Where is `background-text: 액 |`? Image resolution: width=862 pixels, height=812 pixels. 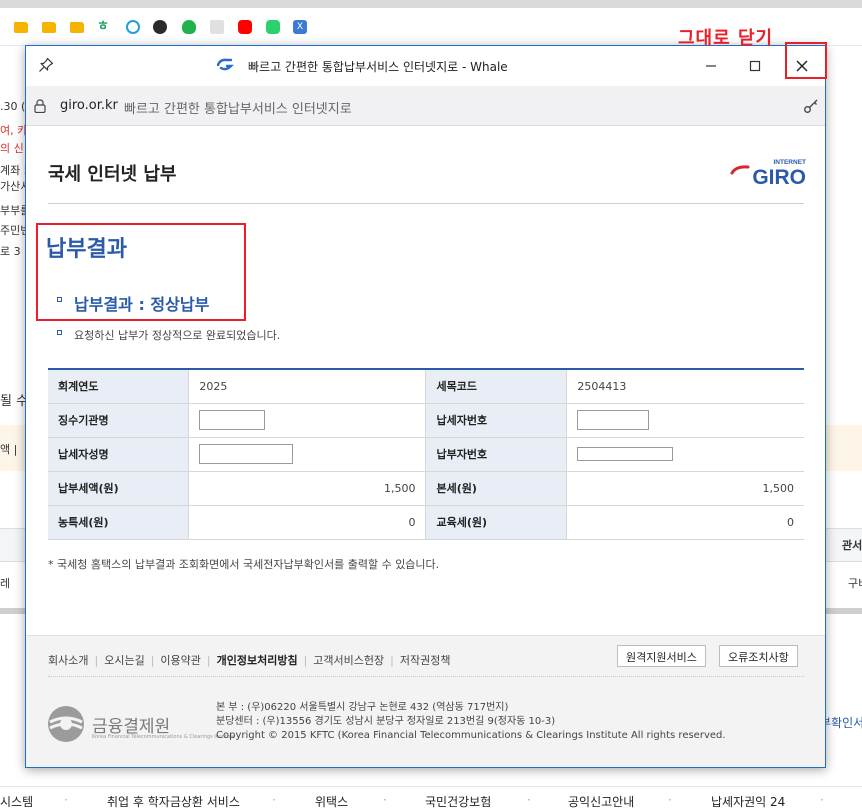
background-text: 액 | is located at coordinates (9, 449).